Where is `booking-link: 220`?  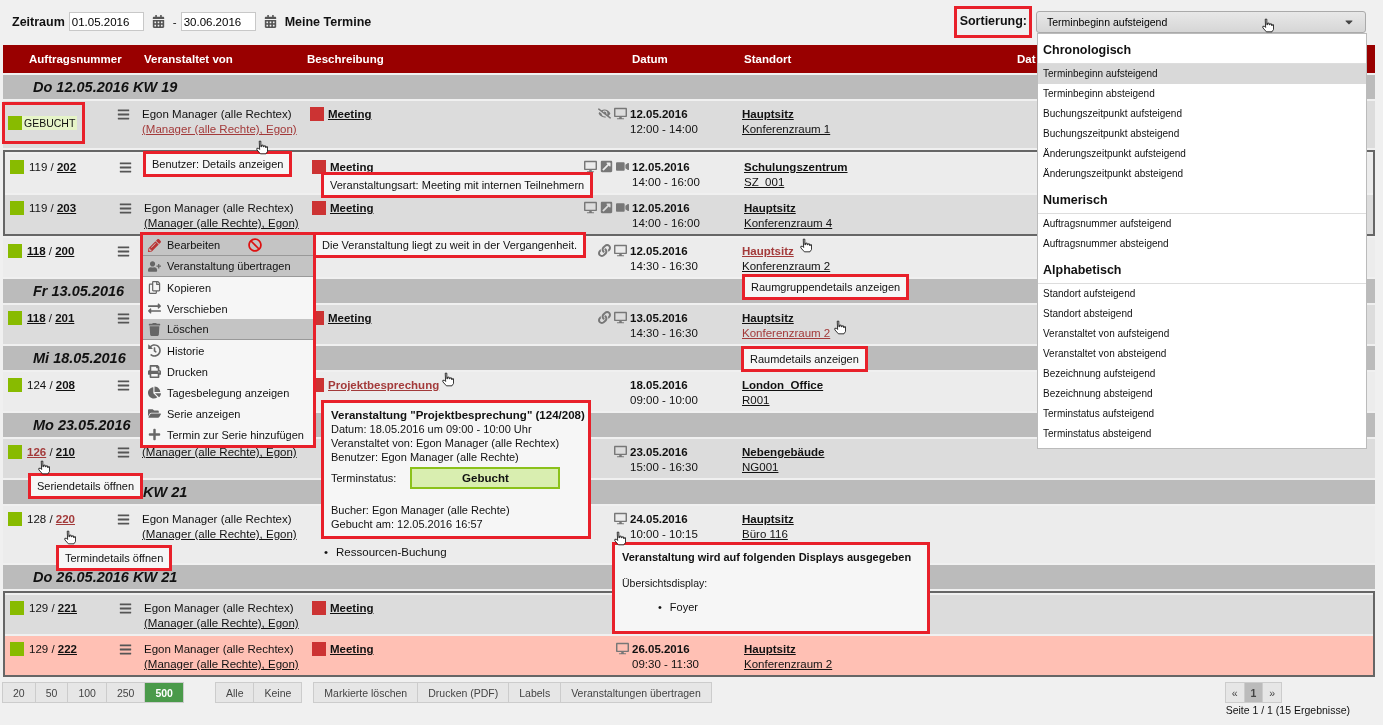
booking-link: 220 is located at coordinates (65, 519).